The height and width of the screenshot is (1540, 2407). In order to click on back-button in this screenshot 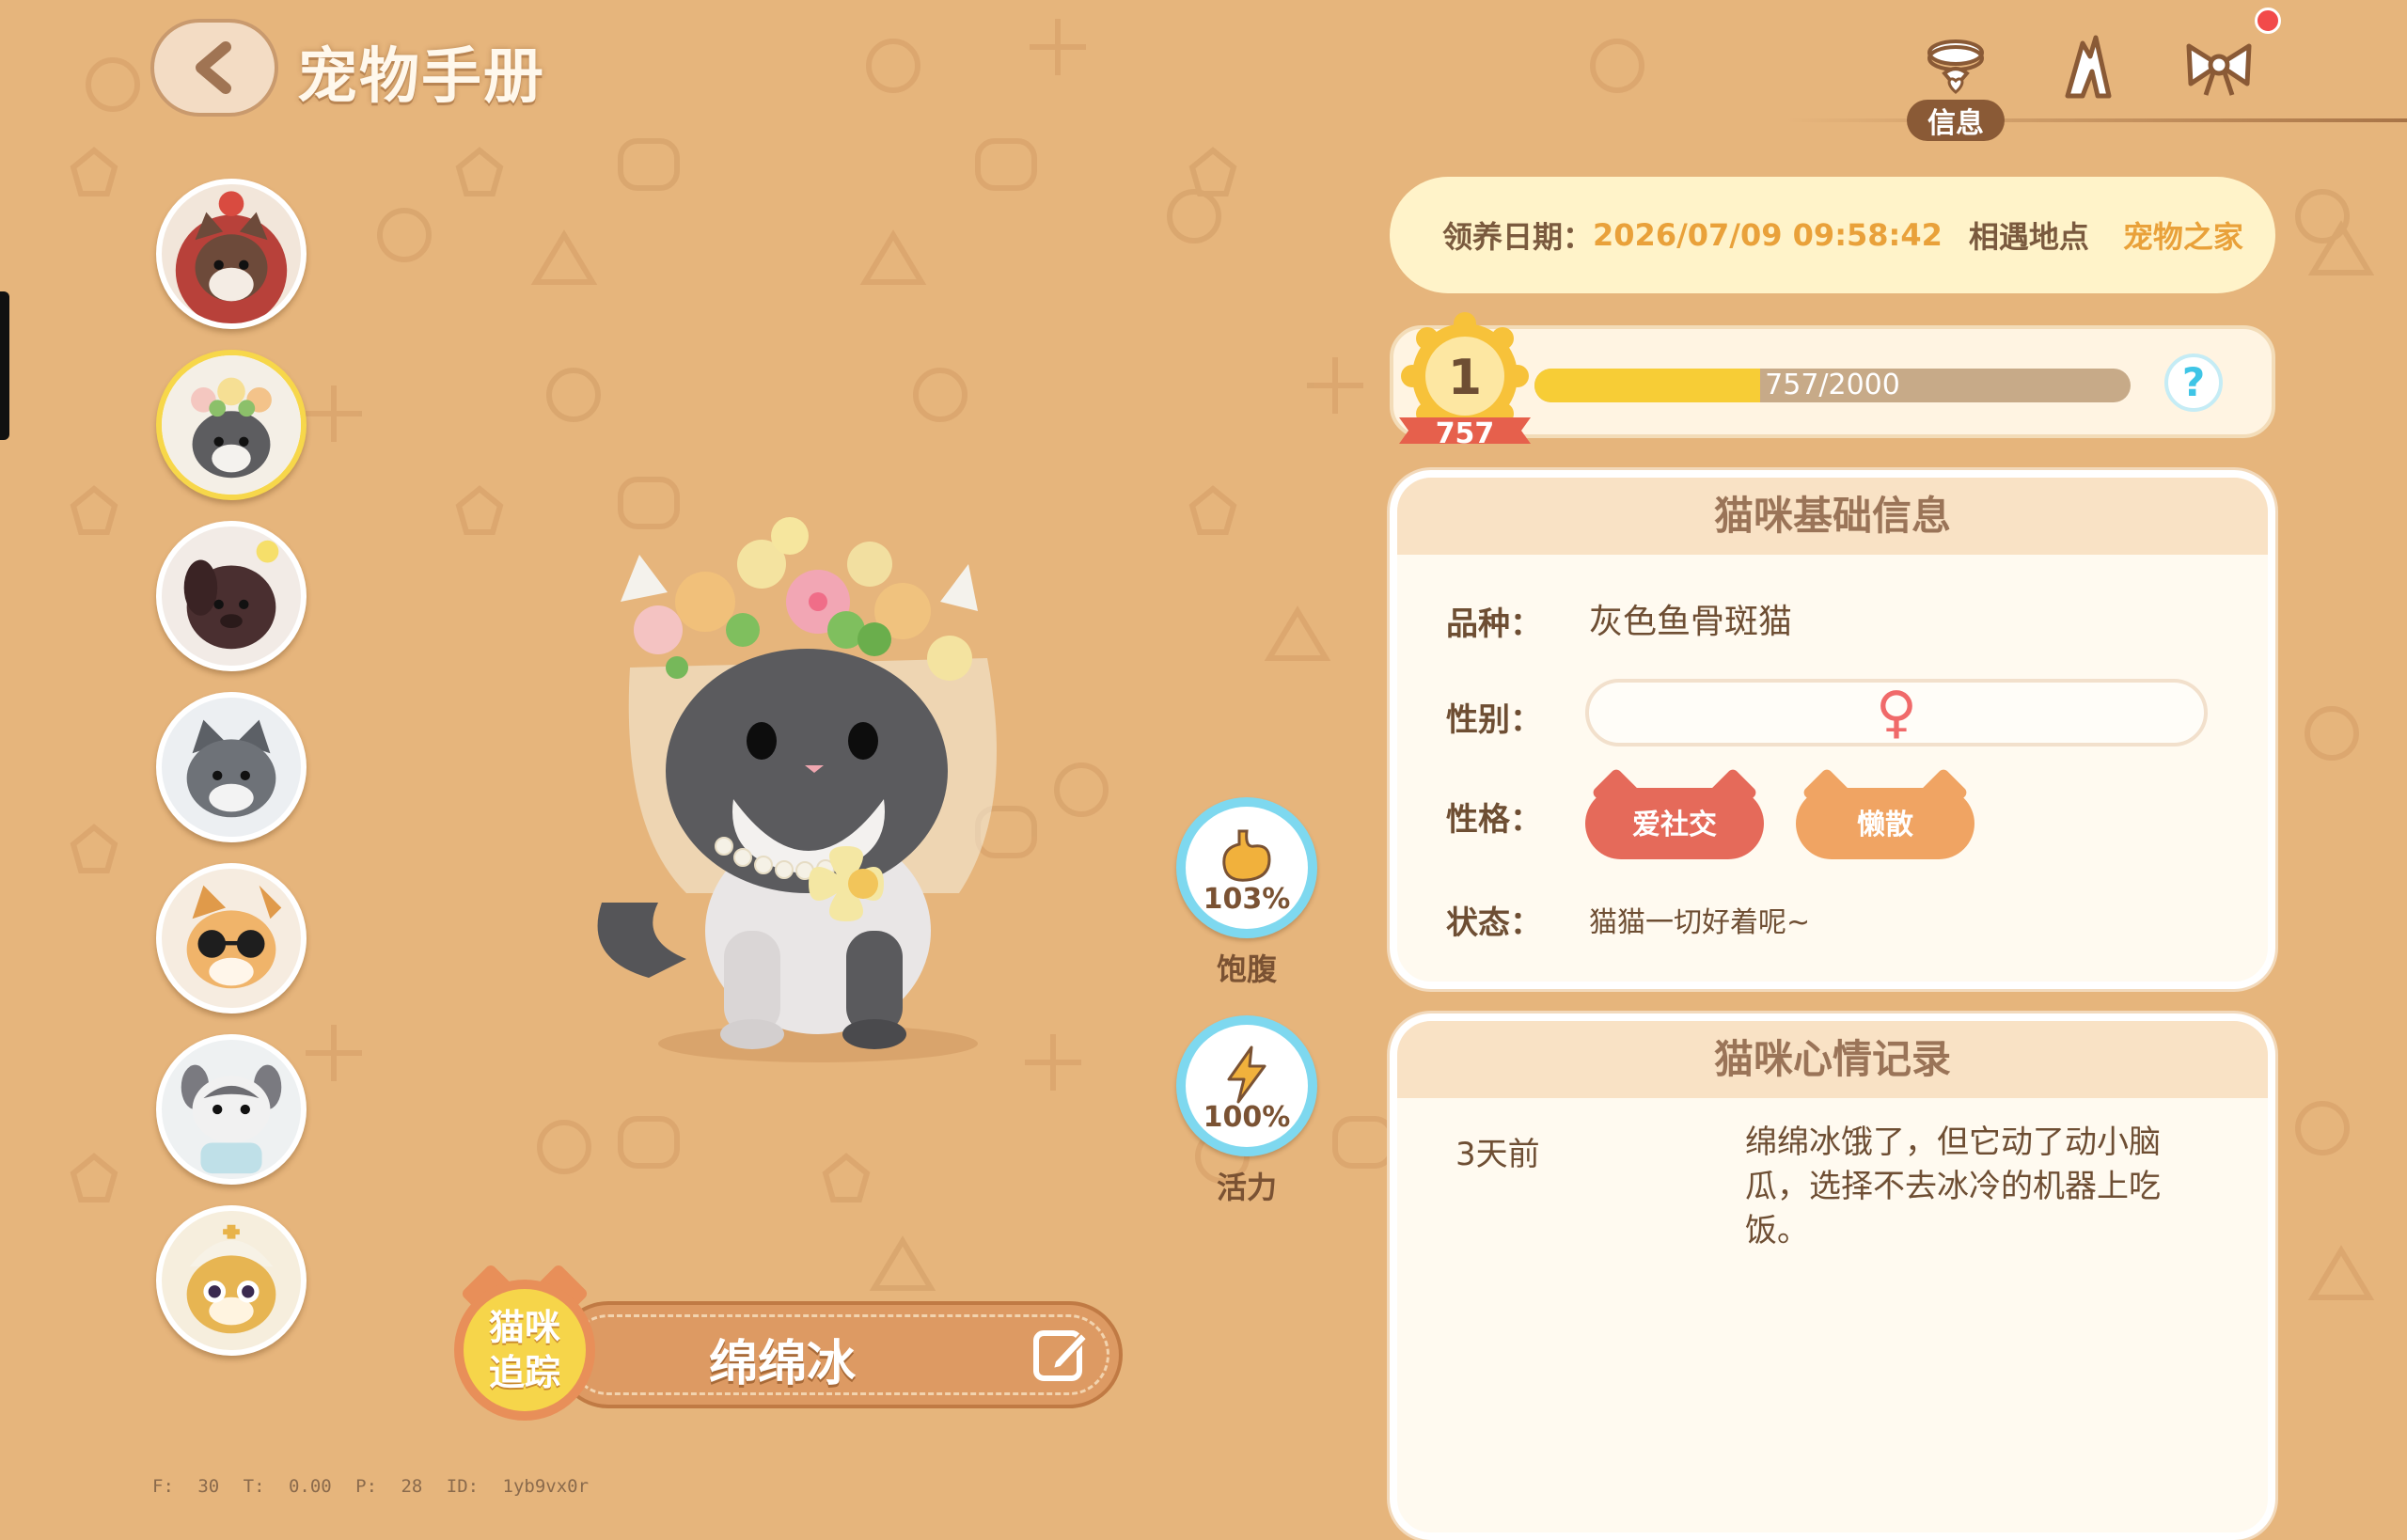, I will do `click(214, 68)`.